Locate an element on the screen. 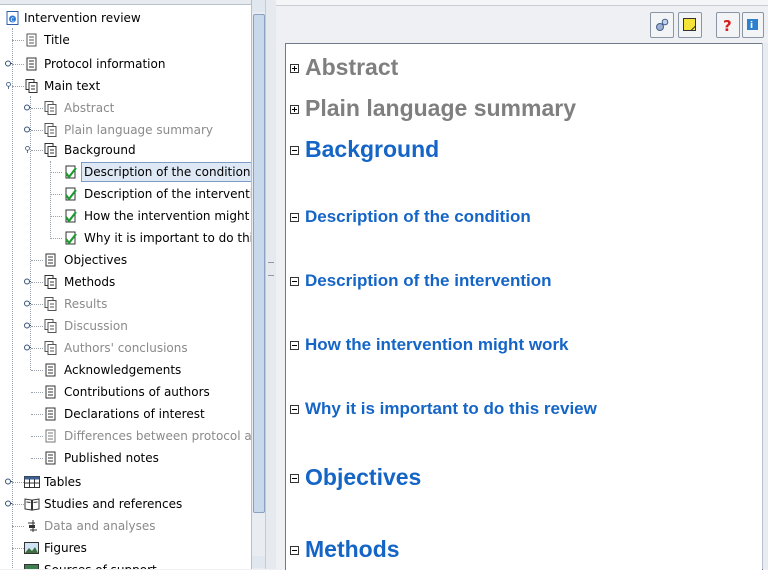 This screenshot has width=768, height=570. tree-item-differences-between-protocol-and-review: Differences between protocol and review is located at coordinates (125, 436).